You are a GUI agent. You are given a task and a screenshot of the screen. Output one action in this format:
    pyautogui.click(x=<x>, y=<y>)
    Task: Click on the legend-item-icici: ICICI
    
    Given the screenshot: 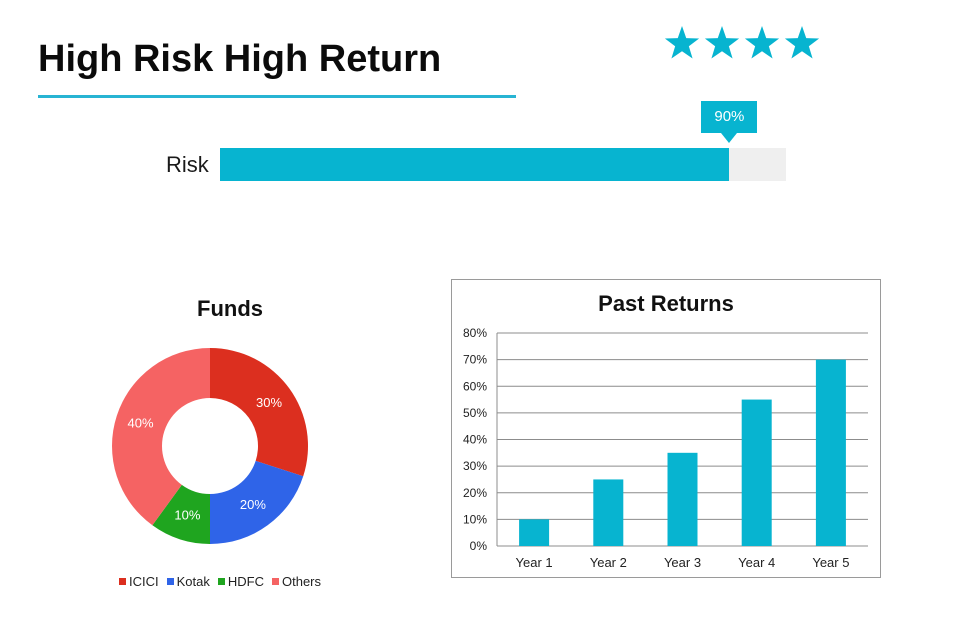 What is the action you would take?
    pyautogui.click(x=139, y=581)
    